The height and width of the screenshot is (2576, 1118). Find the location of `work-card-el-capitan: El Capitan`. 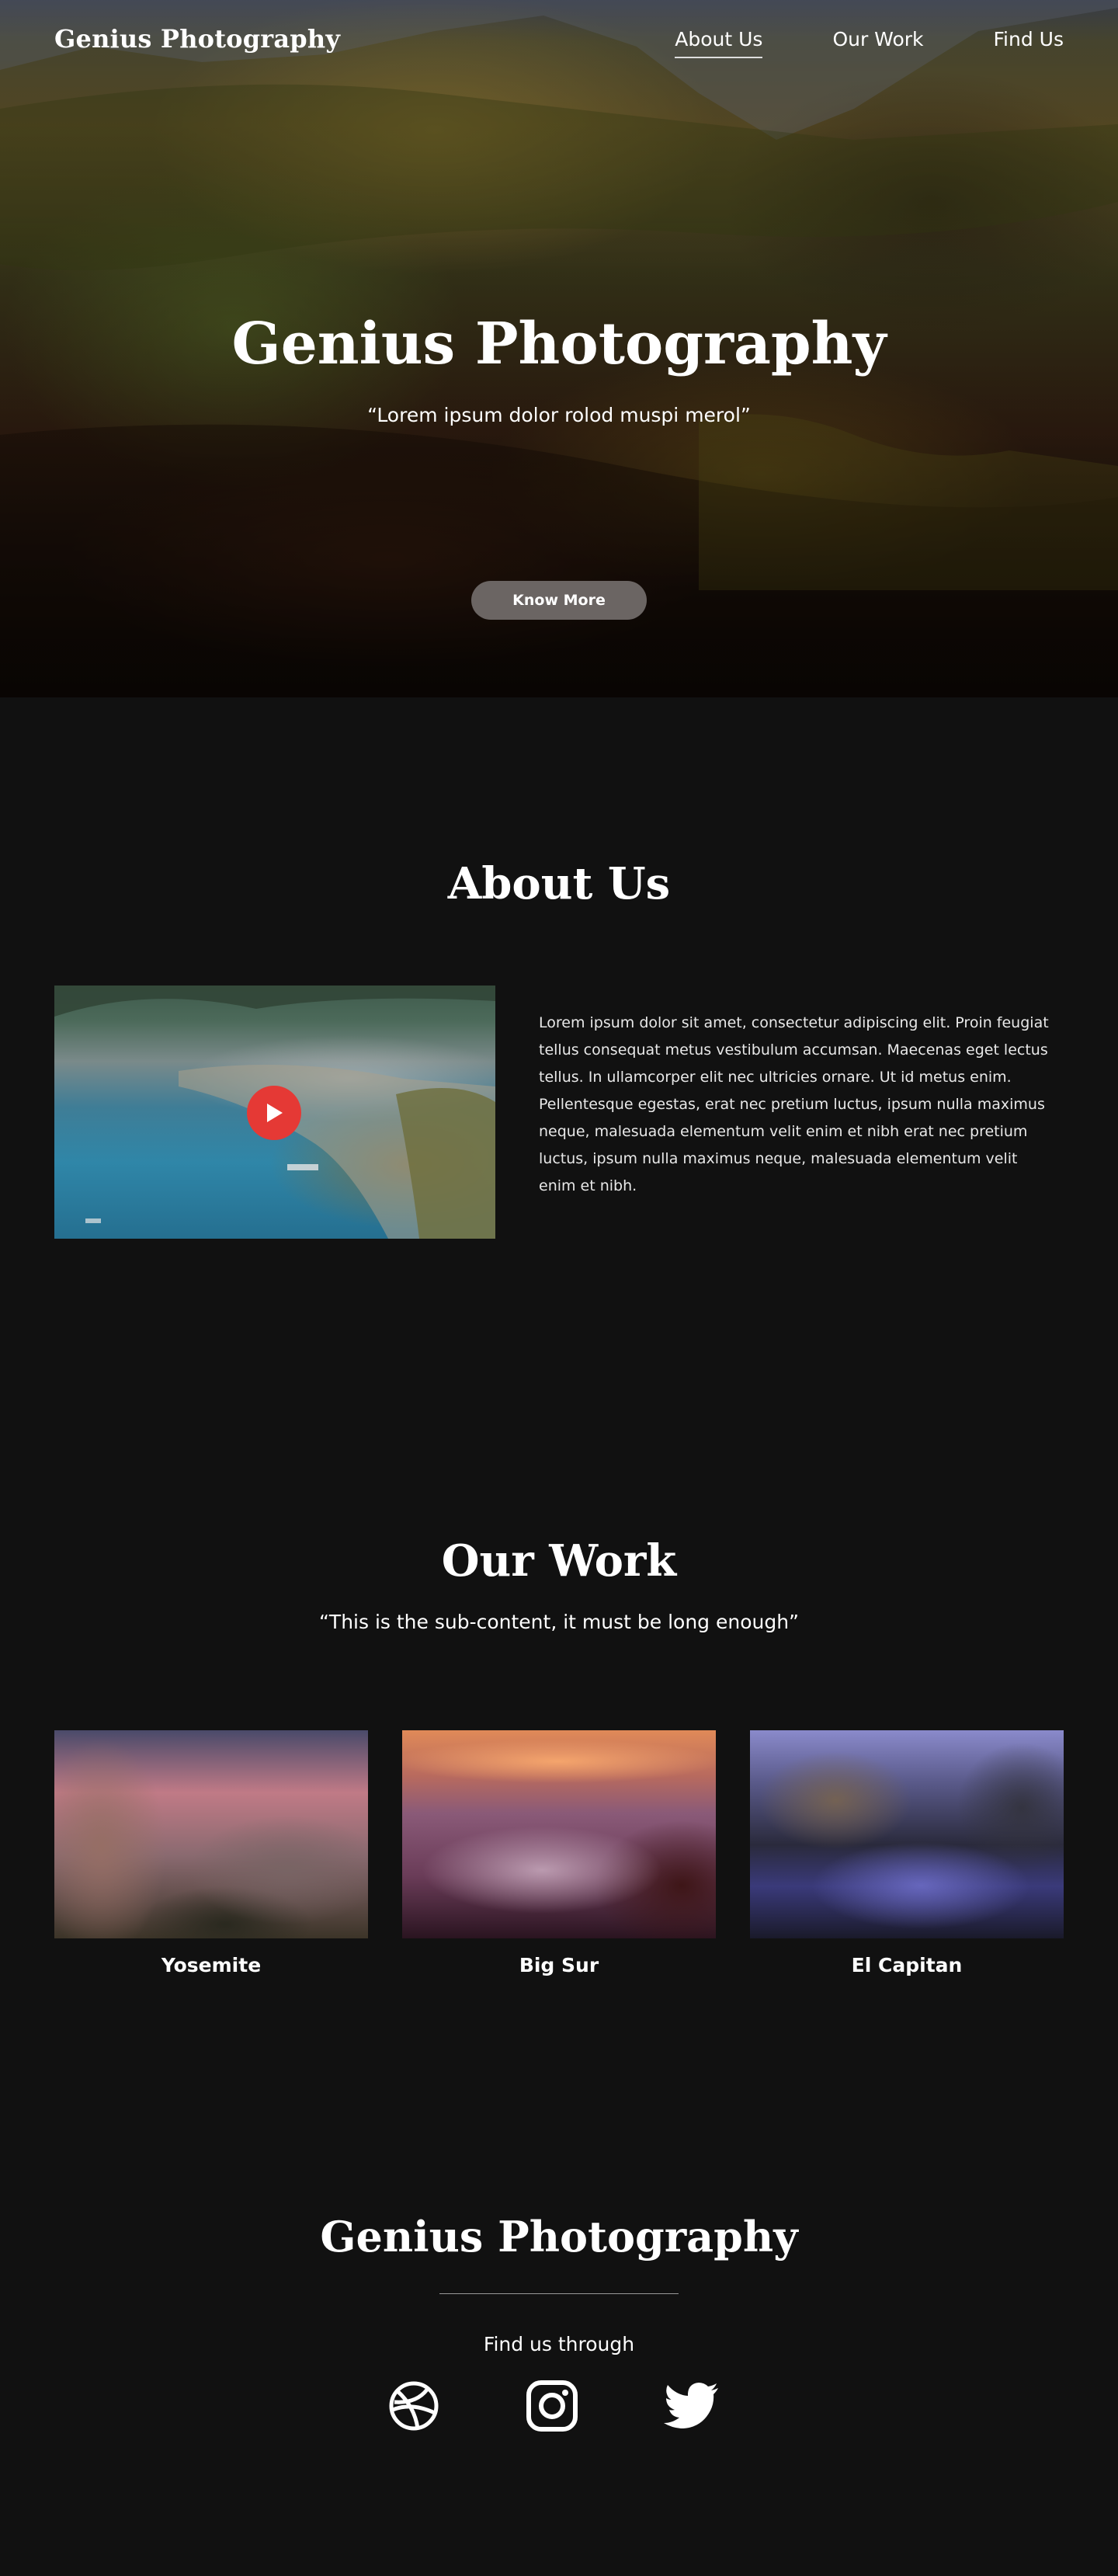

work-card-el-capitan: El Capitan is located at coordinates (907, 1853).